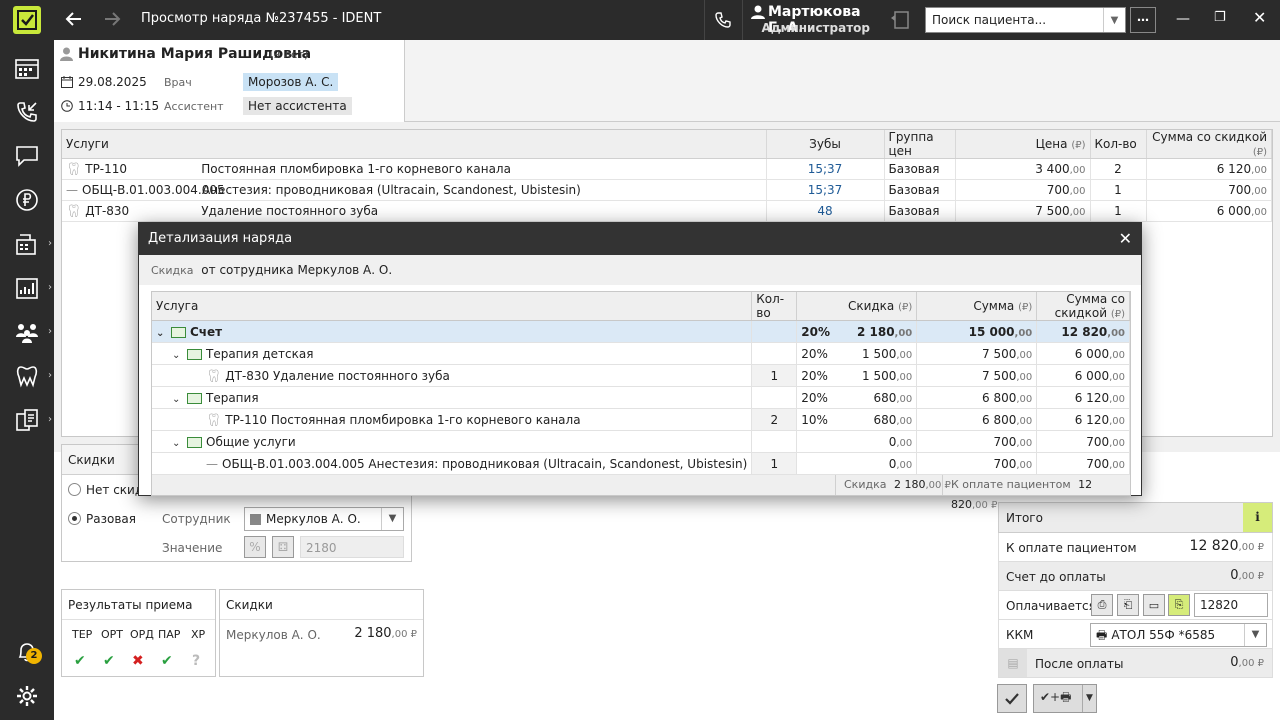 The image size is (1280, 720). Describe the element at coordinates (255, 547) in the screenshot. I see `percent-button: %` at that location.